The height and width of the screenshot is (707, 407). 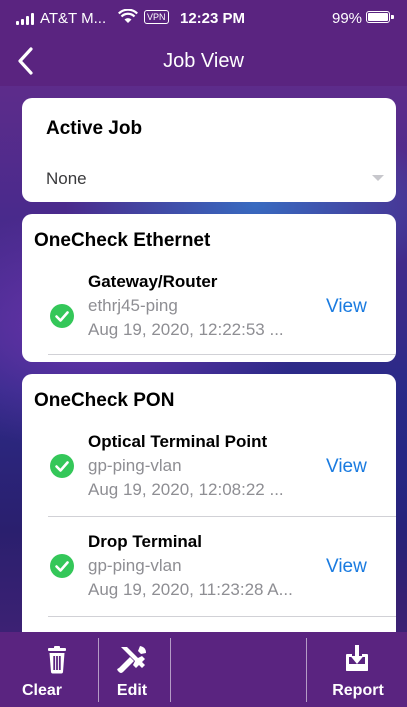 I want to click on section-title: OneCheck Ethernet, so click(x=122, y=240).